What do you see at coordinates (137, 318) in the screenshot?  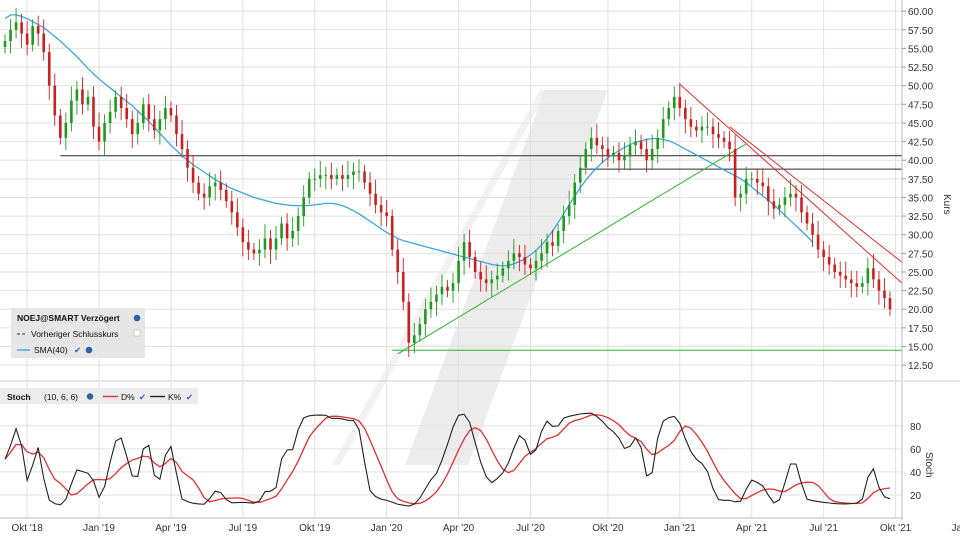 I see `legend-globe-icon` at bounding box center [137, 318].